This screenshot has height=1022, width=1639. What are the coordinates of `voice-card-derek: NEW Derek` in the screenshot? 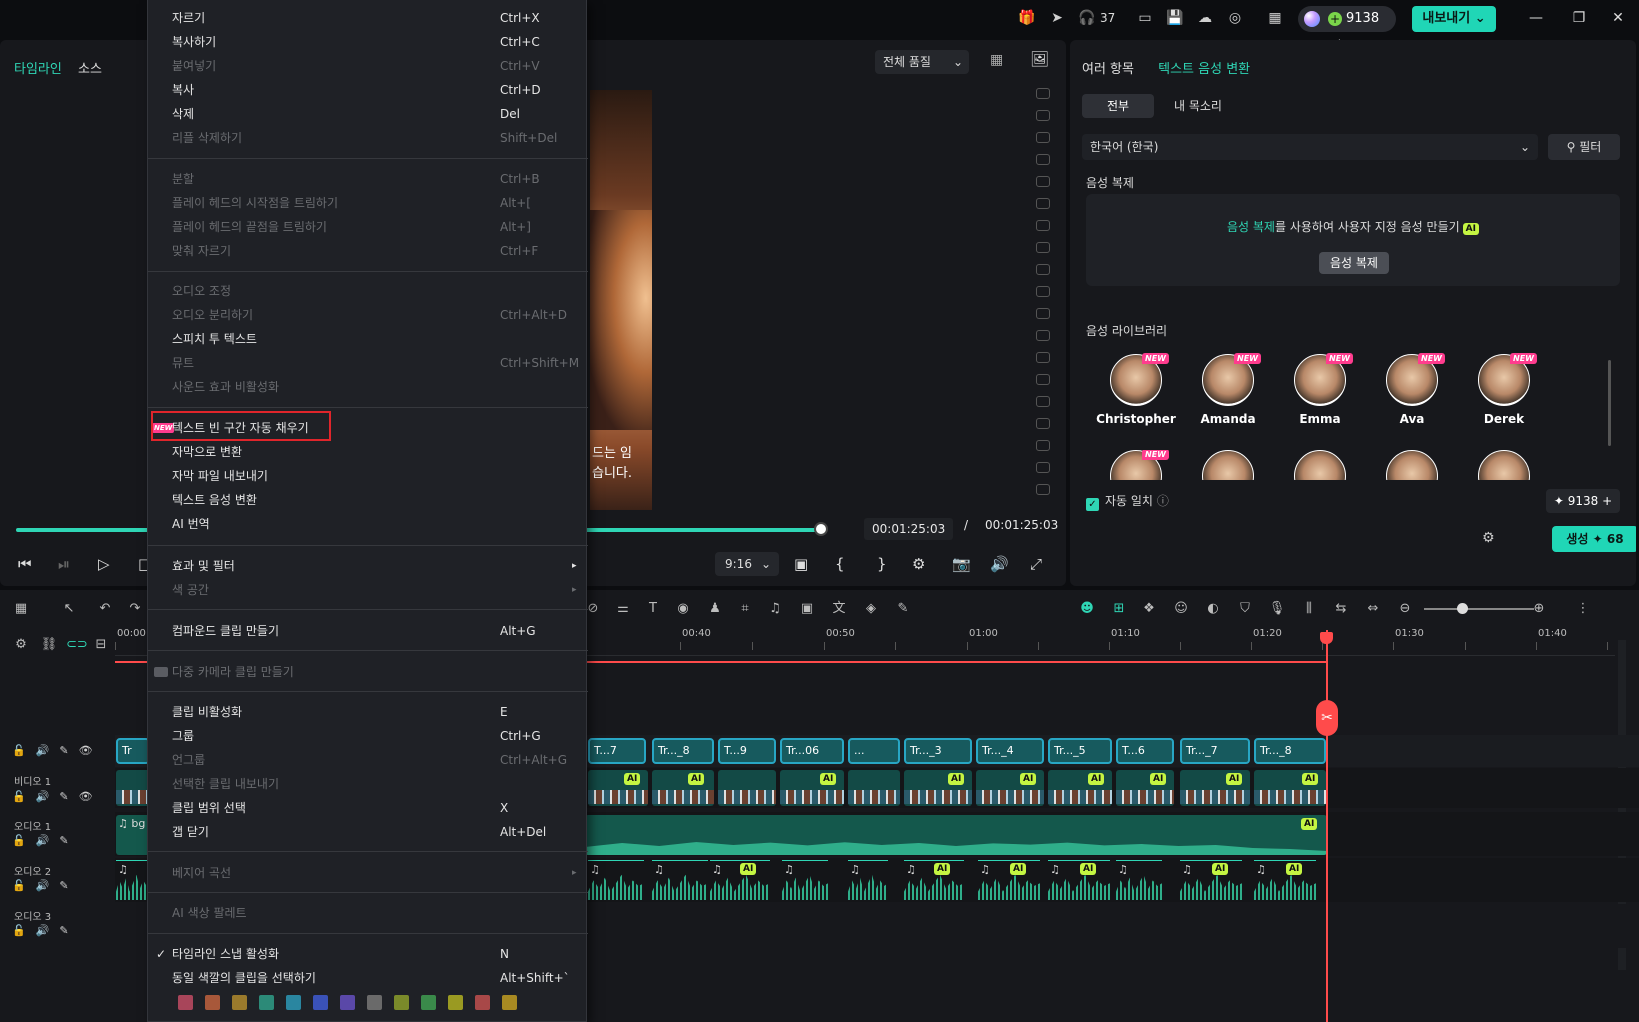 It's located at (1504, 389).